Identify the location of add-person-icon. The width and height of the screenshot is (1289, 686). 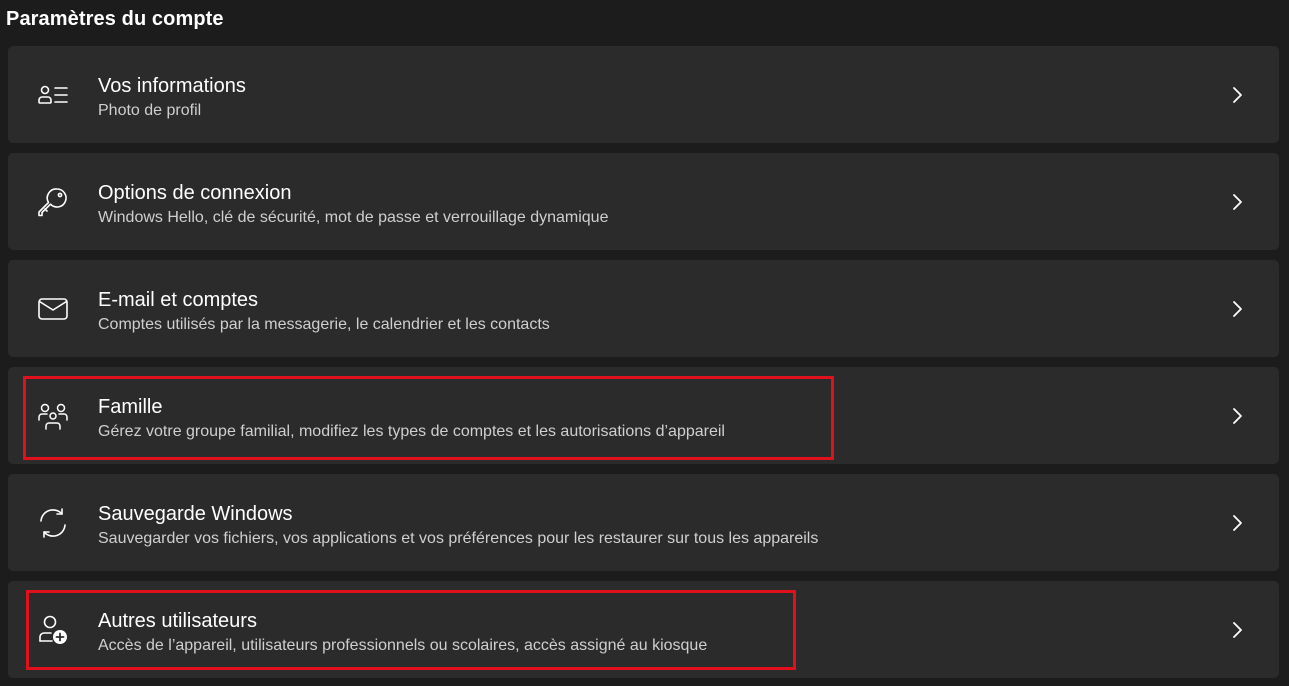
(53, 630).